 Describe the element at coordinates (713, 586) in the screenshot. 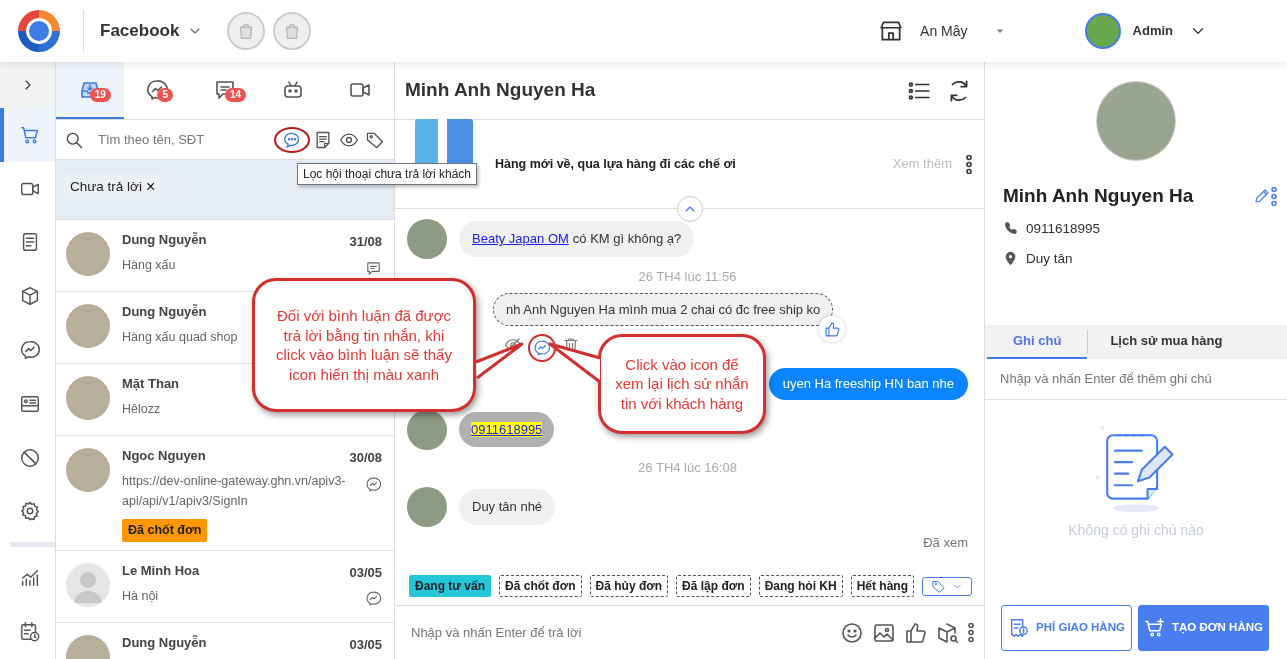

I see `status-tag-button: Đã lập đơn` at that location.